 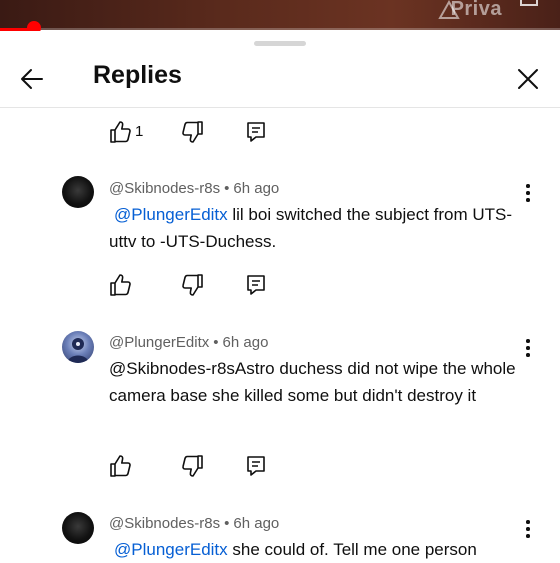 What do you see at coordinates (32, 79) in the screenshot?
I see `back-arrow-icon` at bounding box center [32, 79].